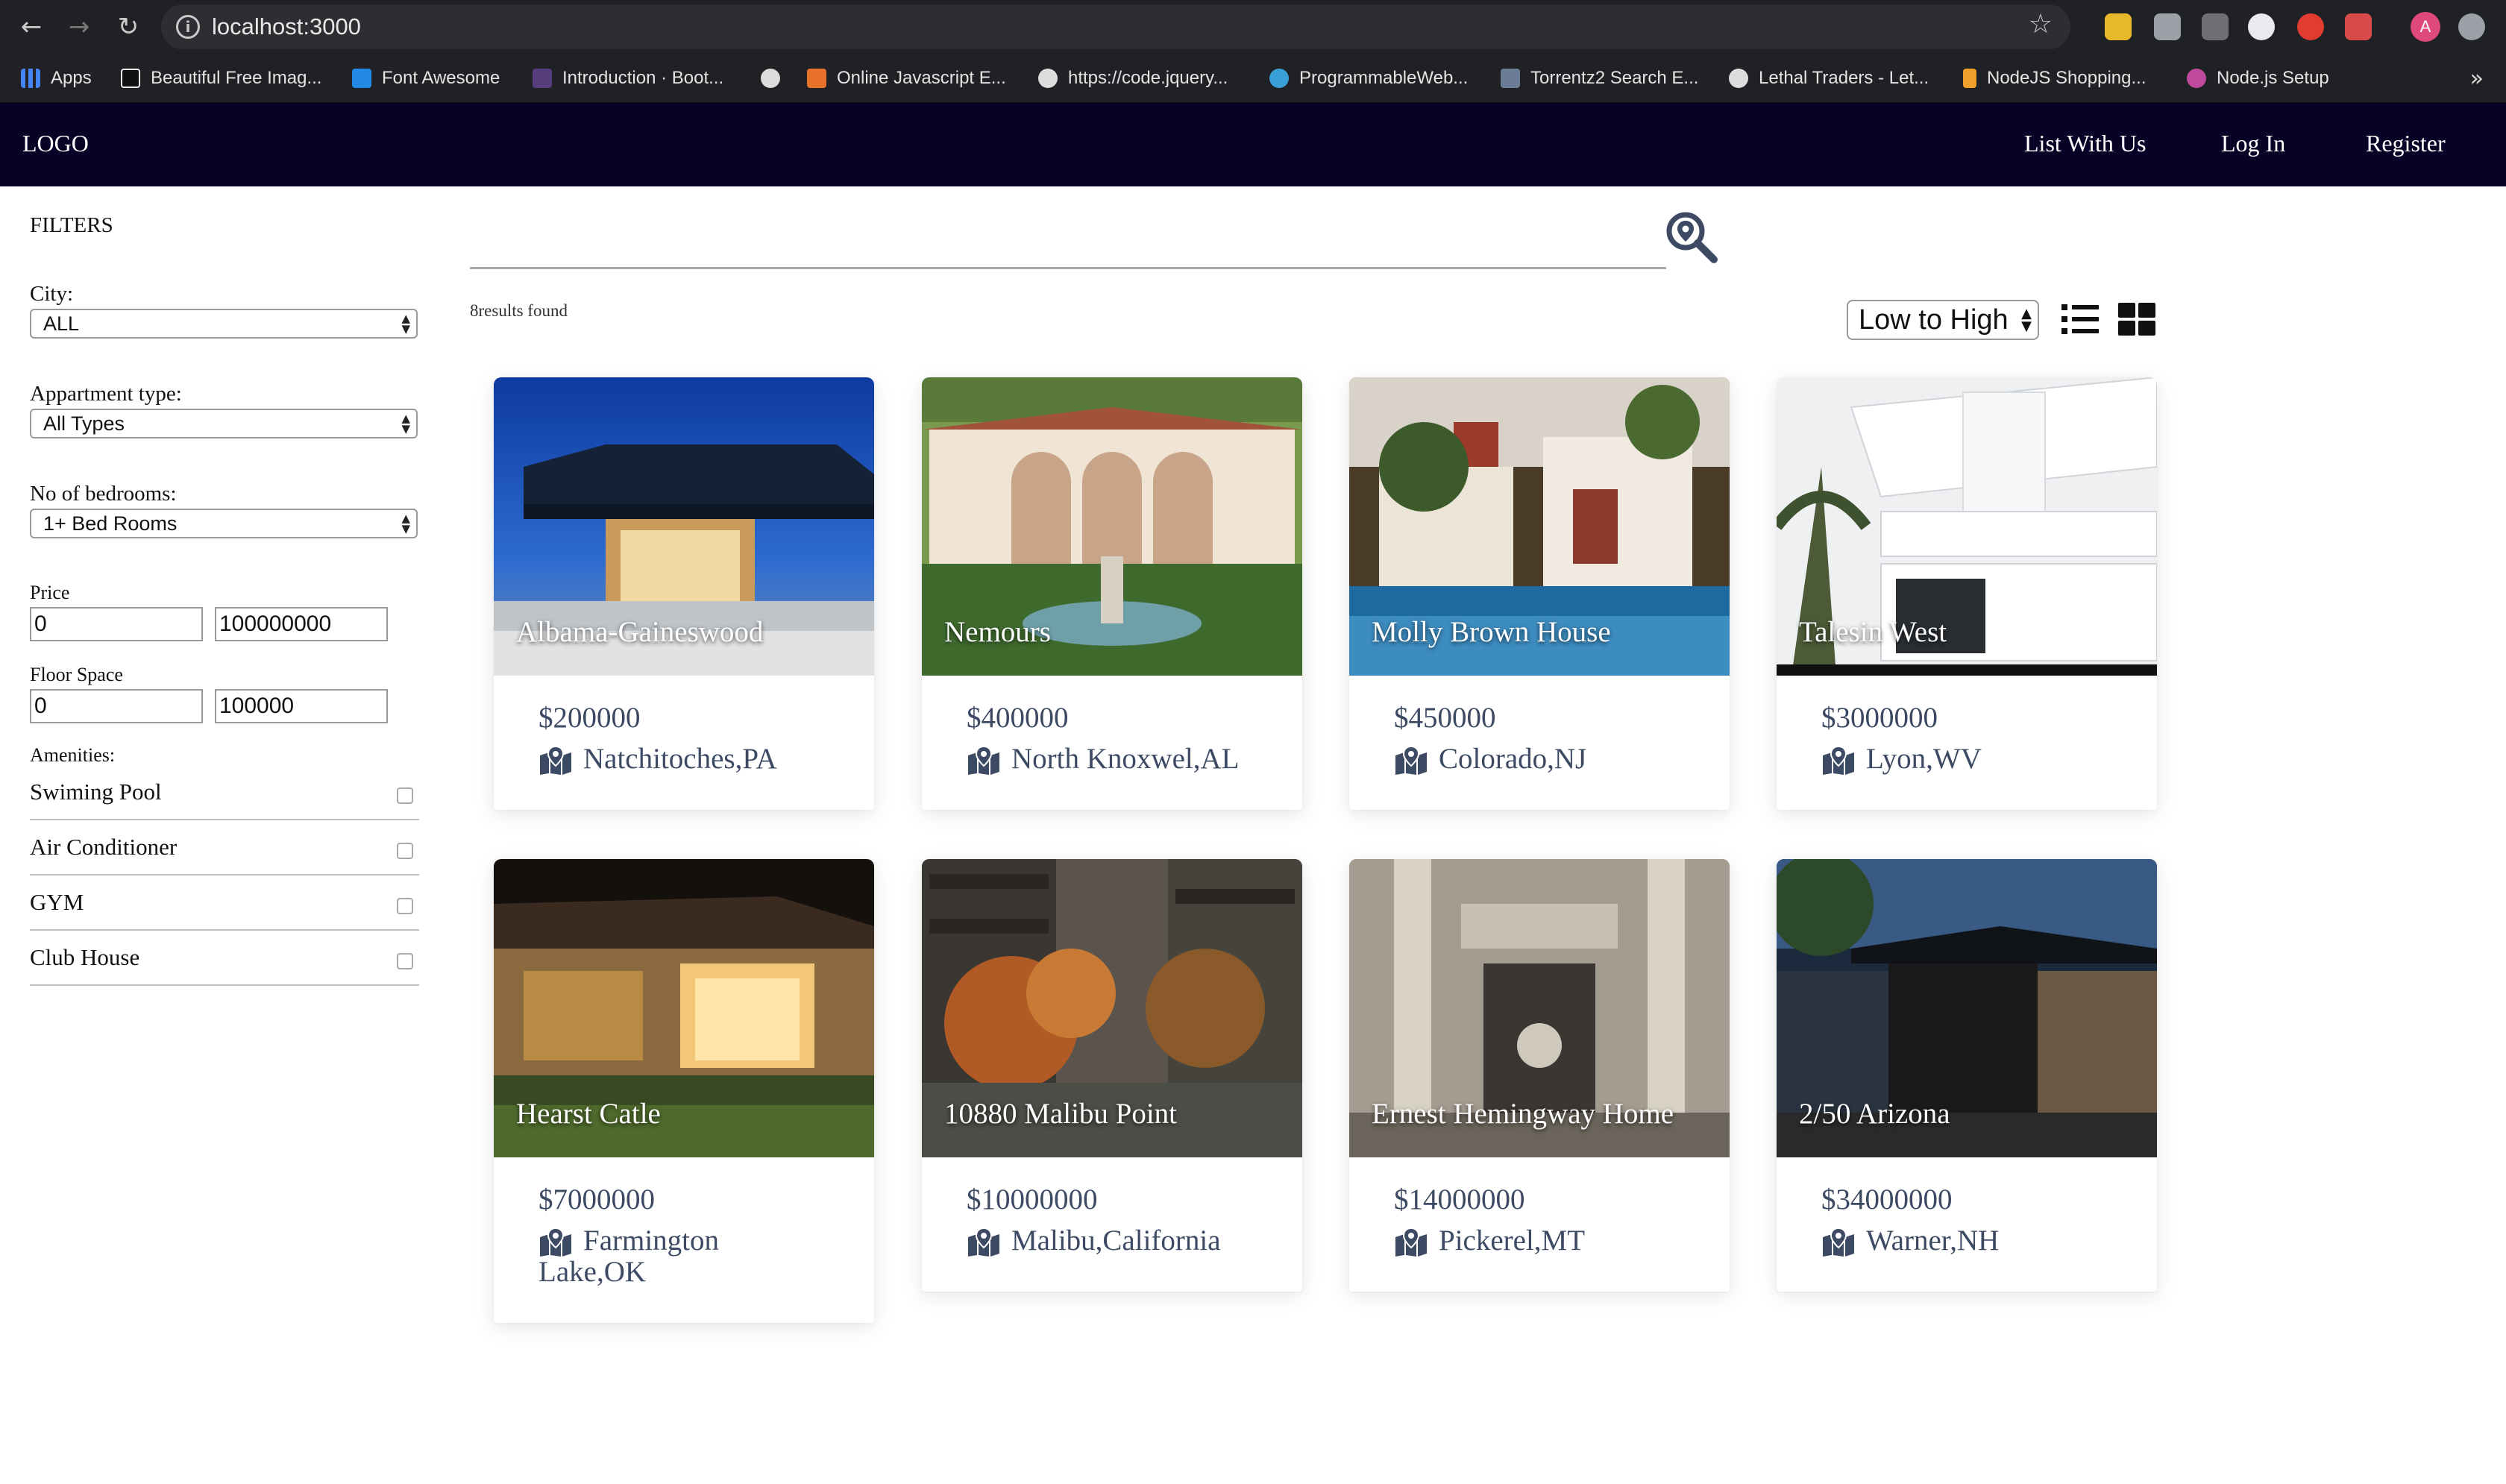 The height and width of the screenshot is (1484, 2506). What do you see at coordinates (84, 424) in the screenshot?
I see `type-select-value: All Types` at bounding box center [84, 424].